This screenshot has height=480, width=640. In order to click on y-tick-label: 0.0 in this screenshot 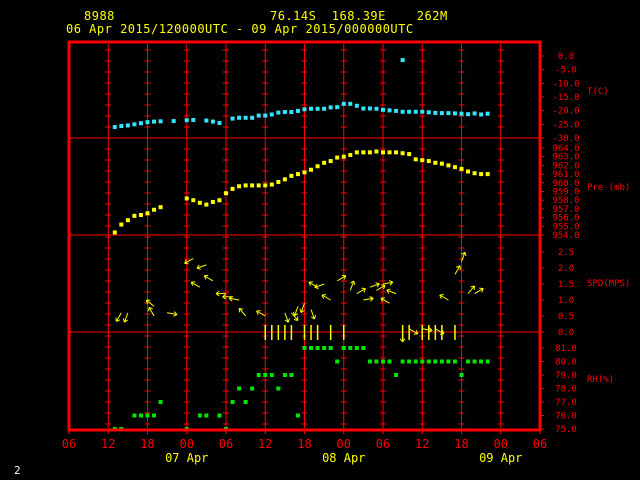, I will do `click(566, 333)`.